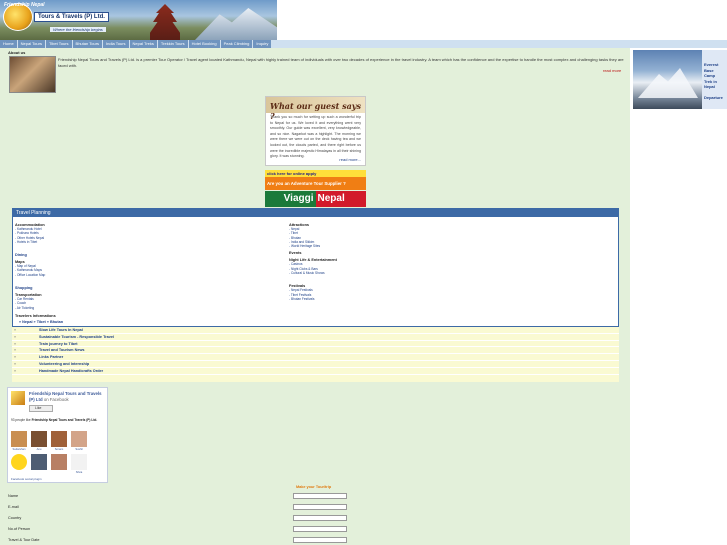  I want to click on link-label: Slow Life Tours In Nepal, so click(61, 330).